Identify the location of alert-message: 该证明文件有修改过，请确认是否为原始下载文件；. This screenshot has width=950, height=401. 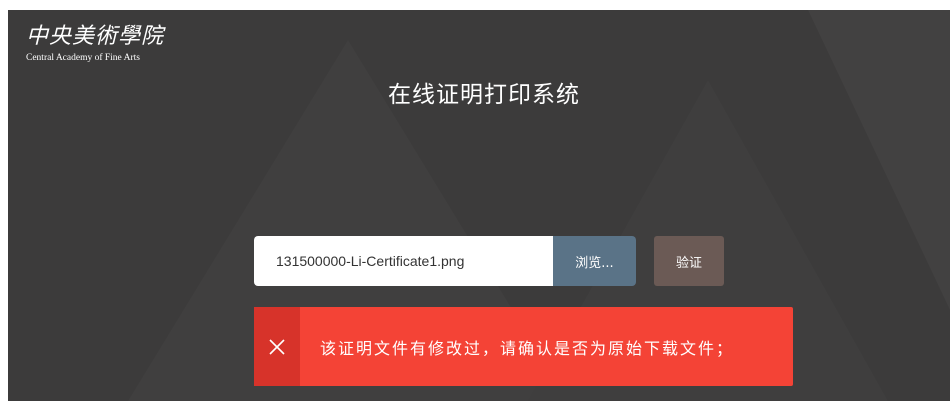
(527, 348).